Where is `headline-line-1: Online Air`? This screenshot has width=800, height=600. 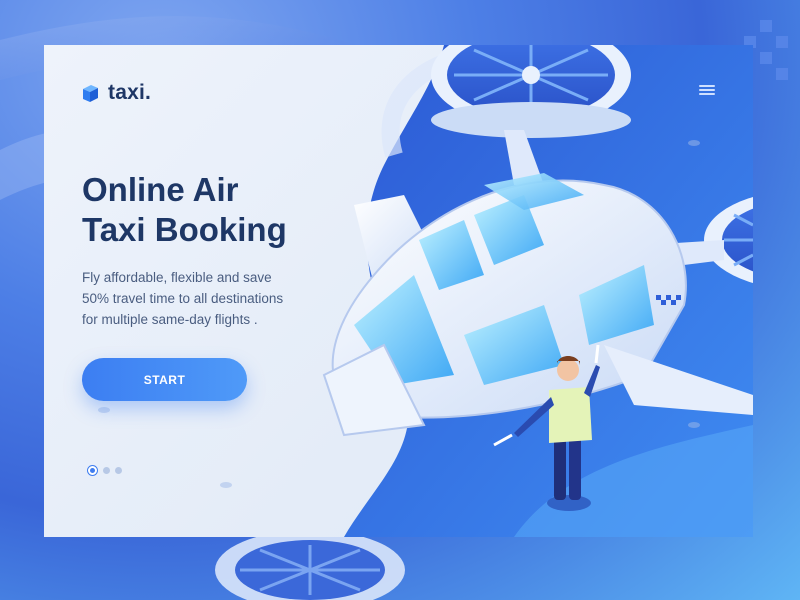
headline-line-1: Online Air is located at coordinates (160, 189).